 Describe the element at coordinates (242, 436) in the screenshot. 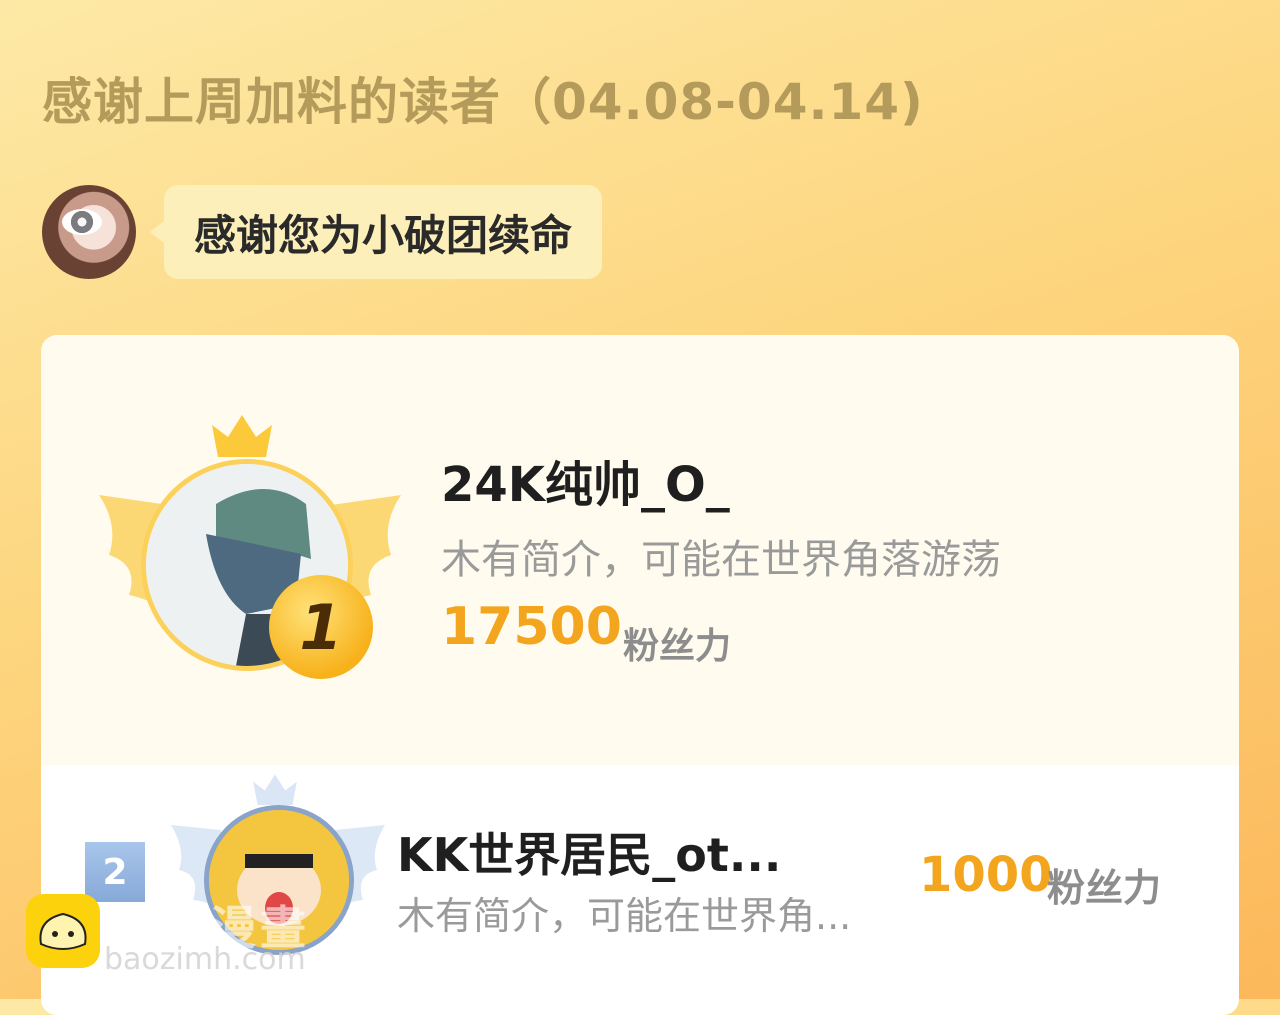

I see `crown-icon` at that location.